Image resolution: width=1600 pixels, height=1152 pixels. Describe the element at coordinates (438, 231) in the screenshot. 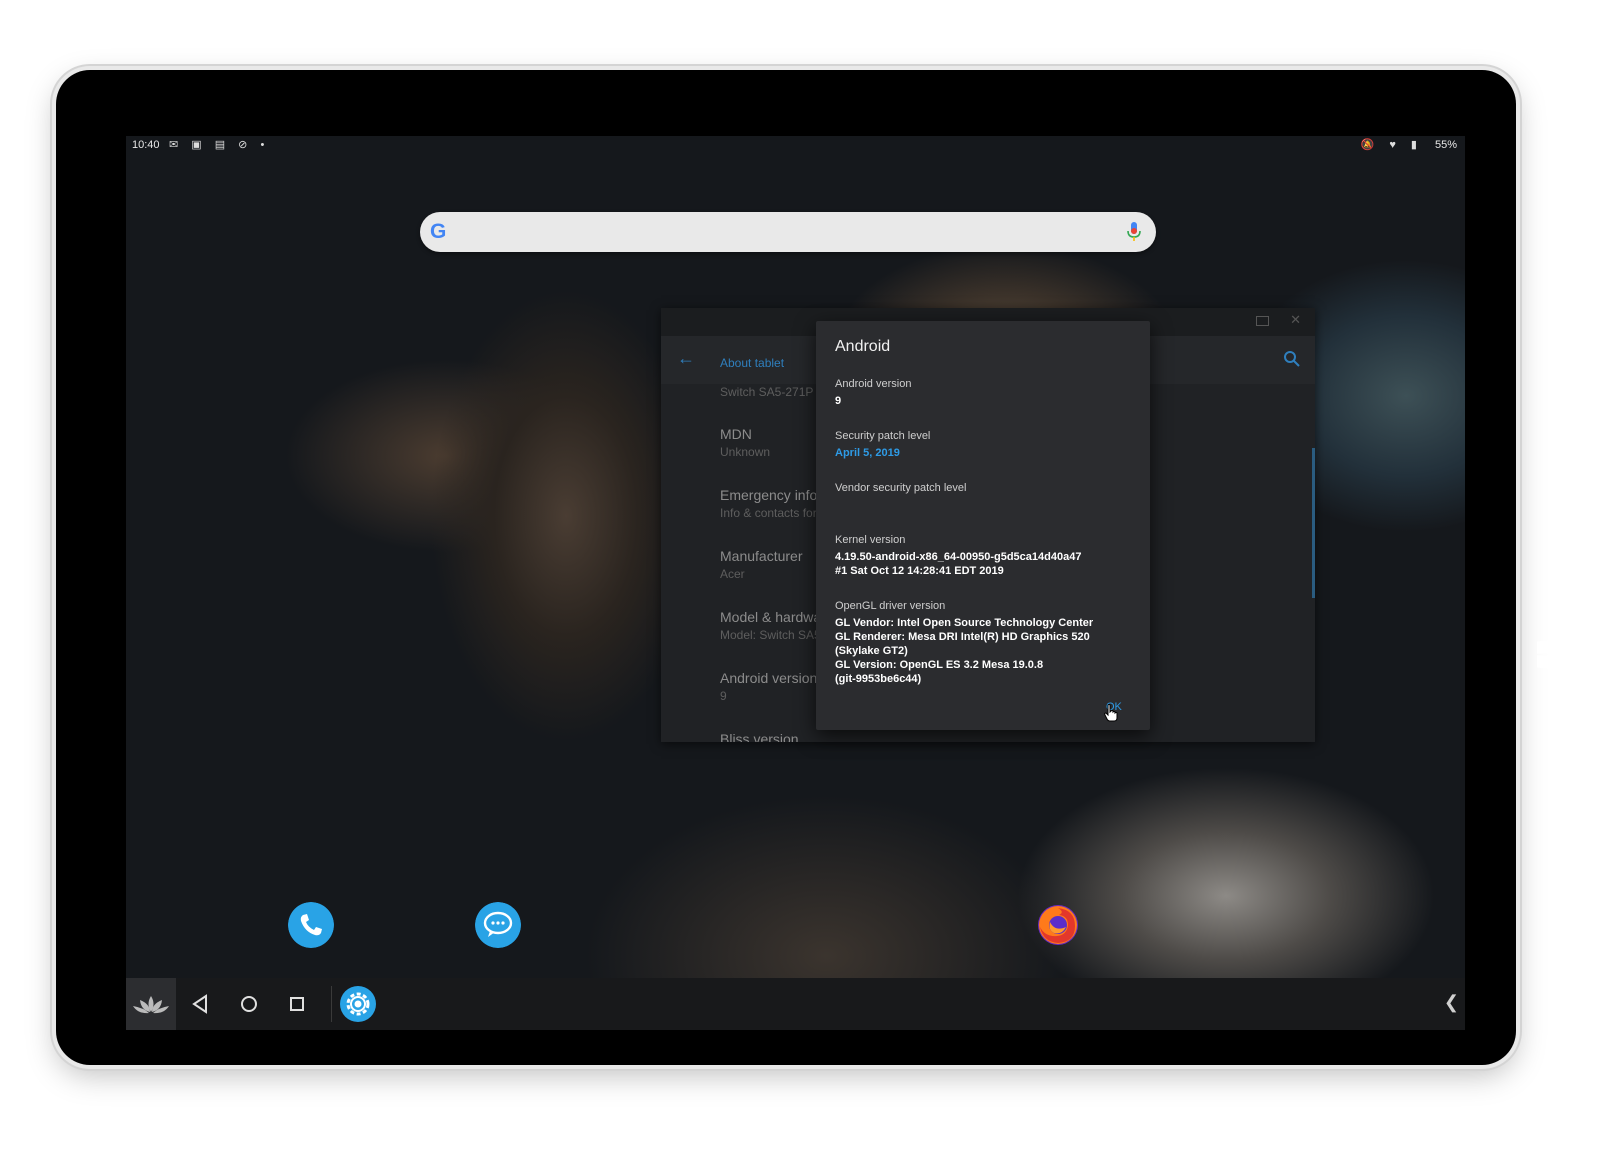

I see `google-logo-icon: G` at that location.